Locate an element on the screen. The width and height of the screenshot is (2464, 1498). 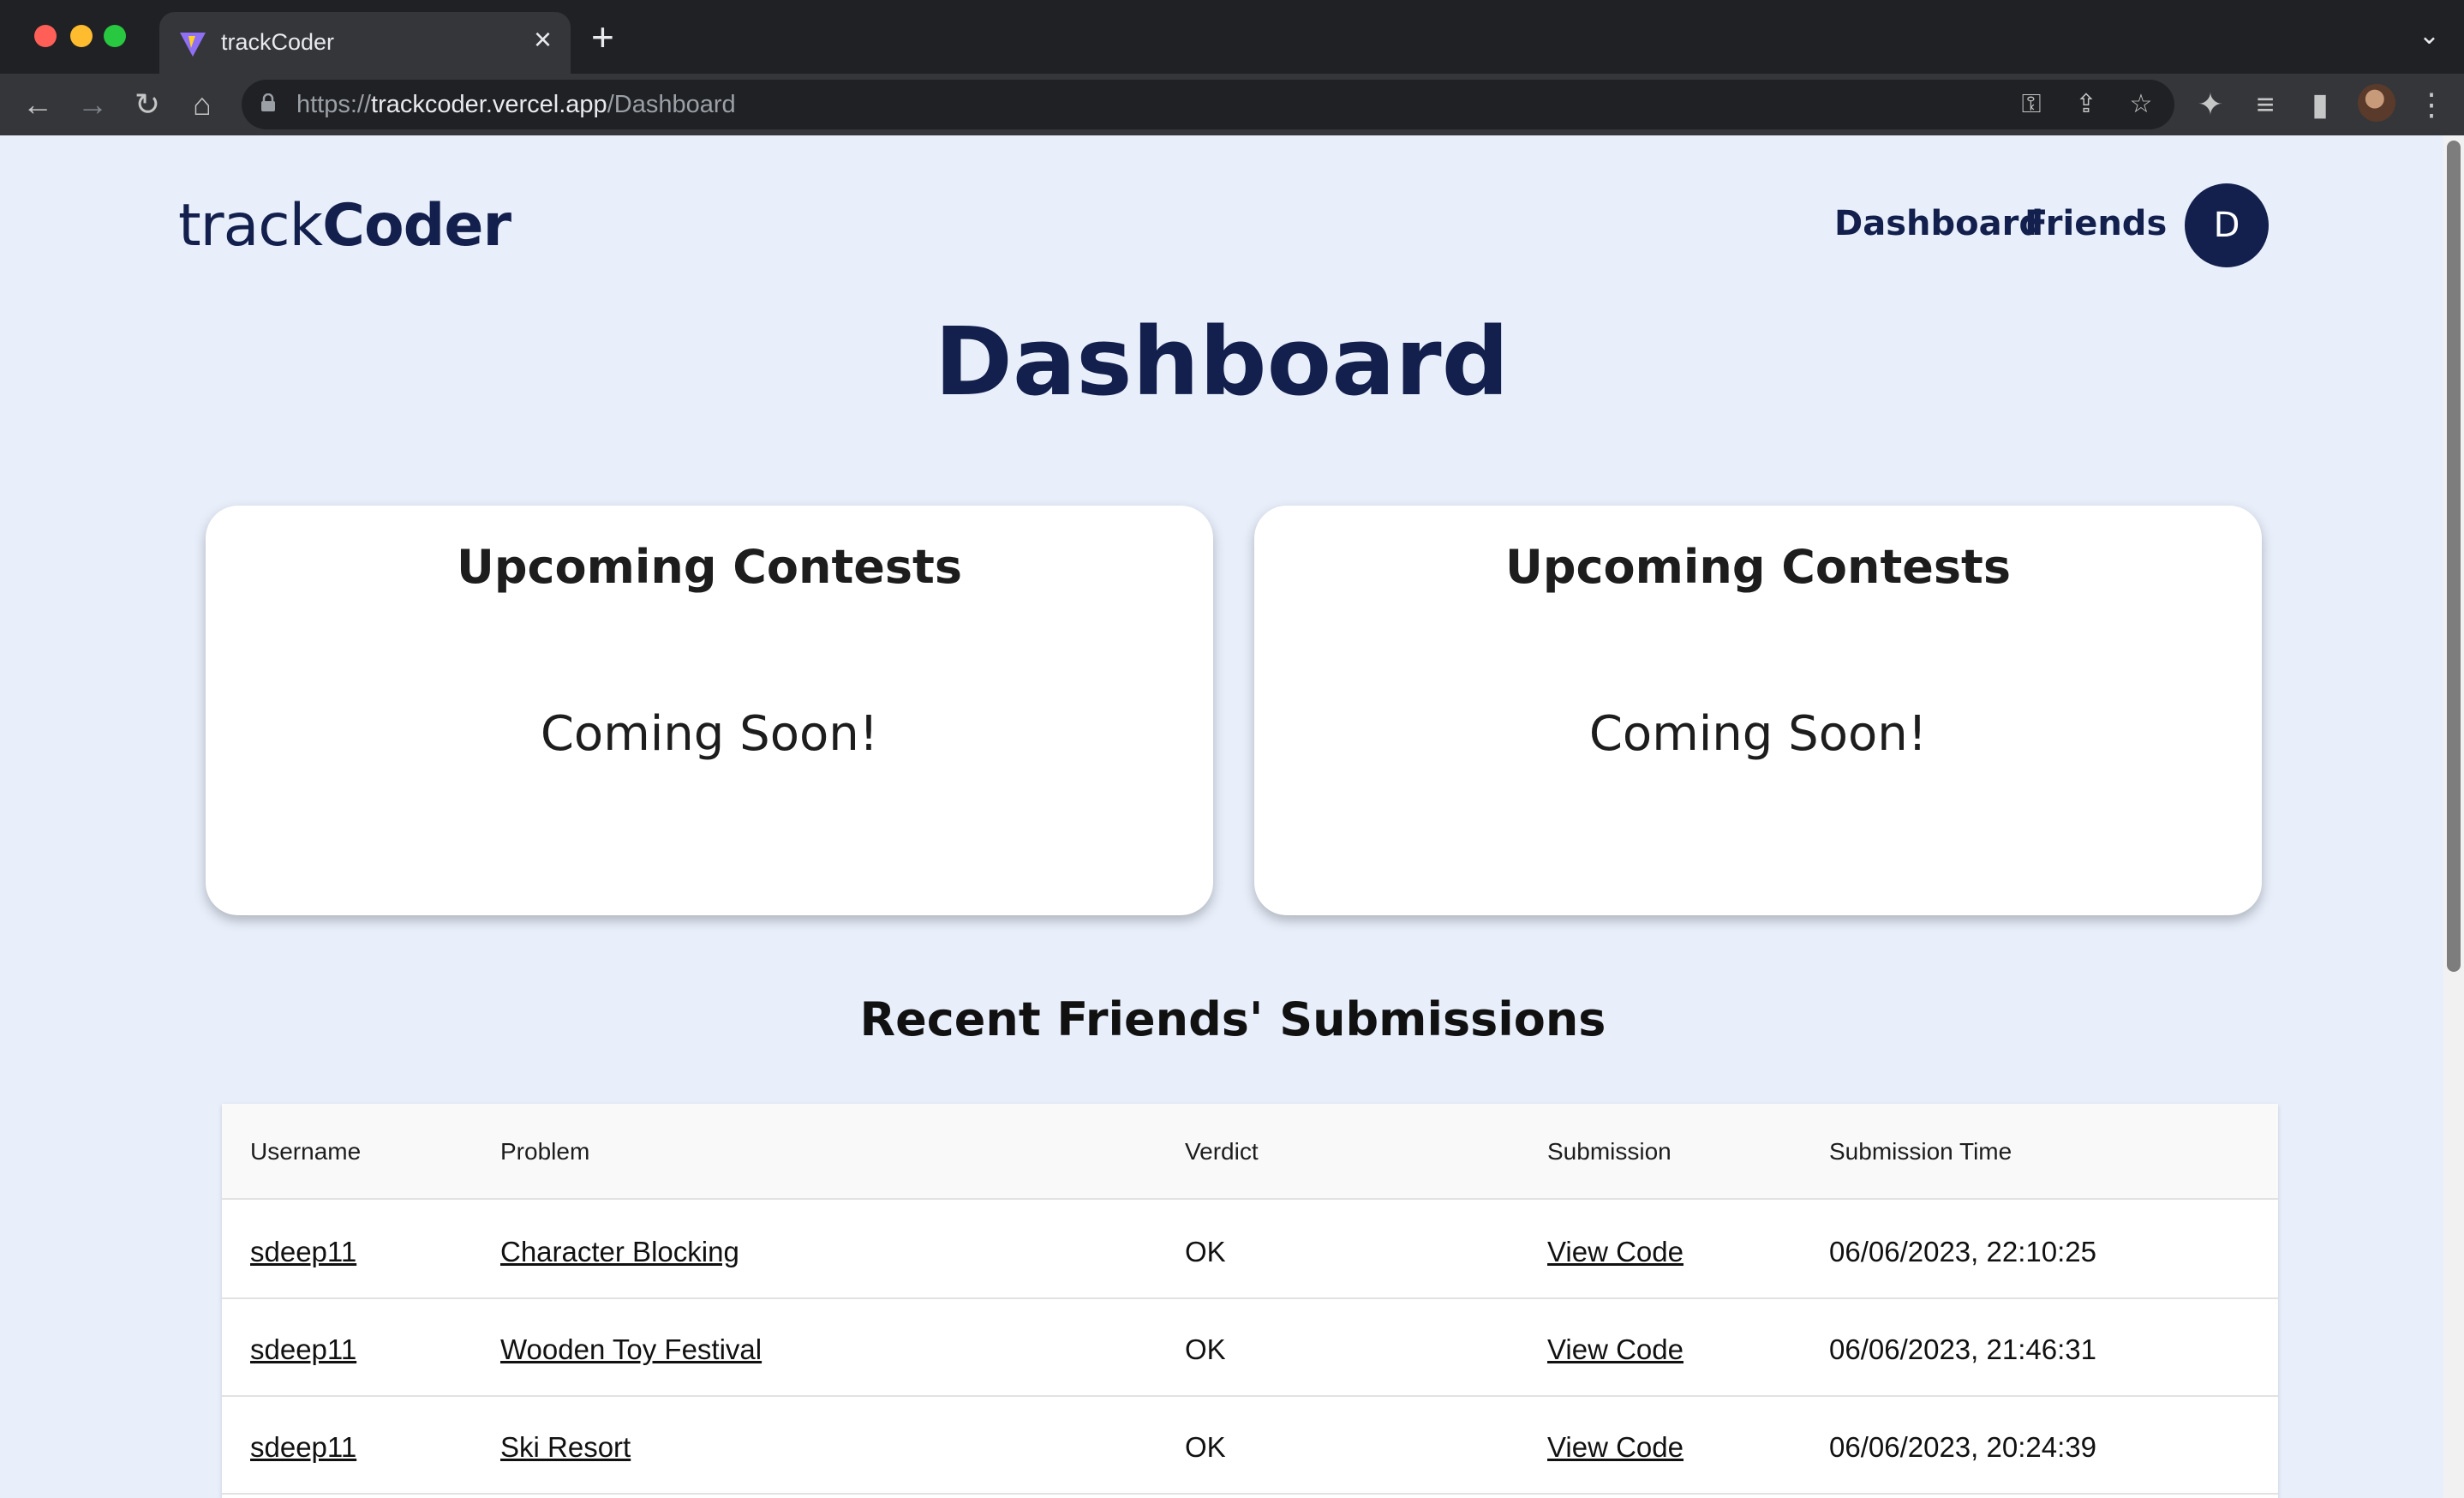
nav-friends-link: Friends is located at coordinates (2095, 223).